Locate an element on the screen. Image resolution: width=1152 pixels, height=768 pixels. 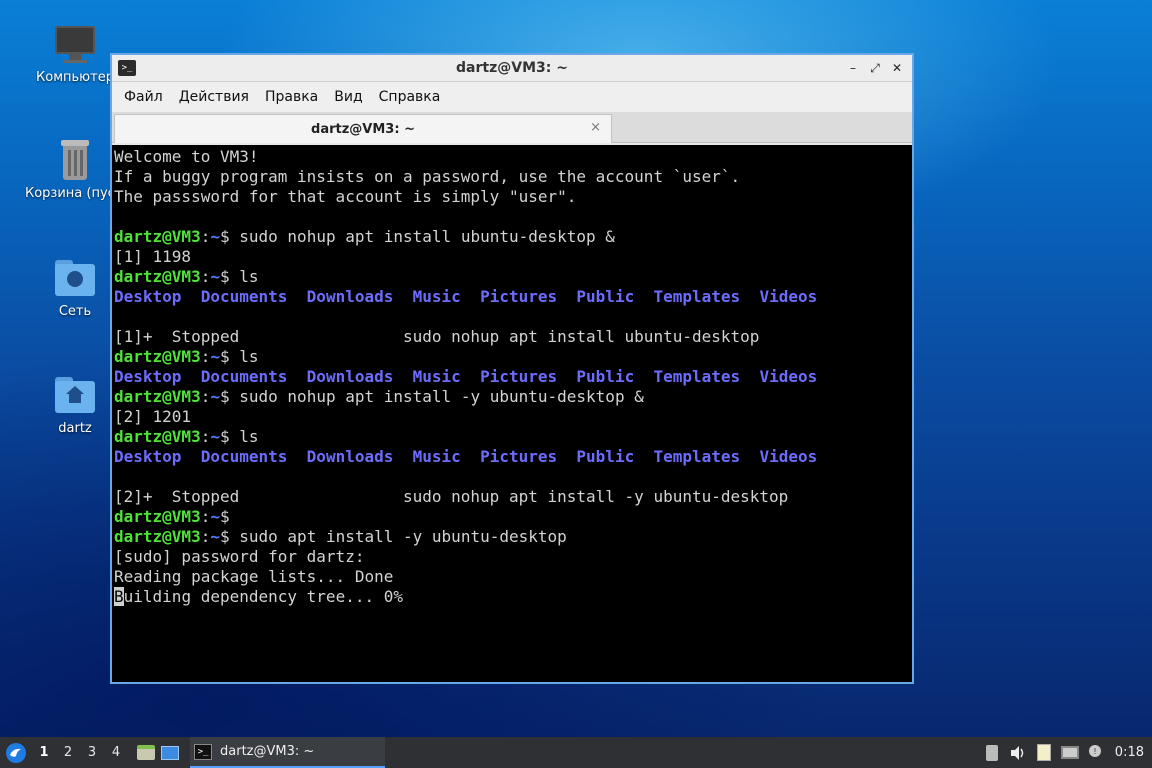
maximize-button: ⤢ is located at coordinates (875, 68).